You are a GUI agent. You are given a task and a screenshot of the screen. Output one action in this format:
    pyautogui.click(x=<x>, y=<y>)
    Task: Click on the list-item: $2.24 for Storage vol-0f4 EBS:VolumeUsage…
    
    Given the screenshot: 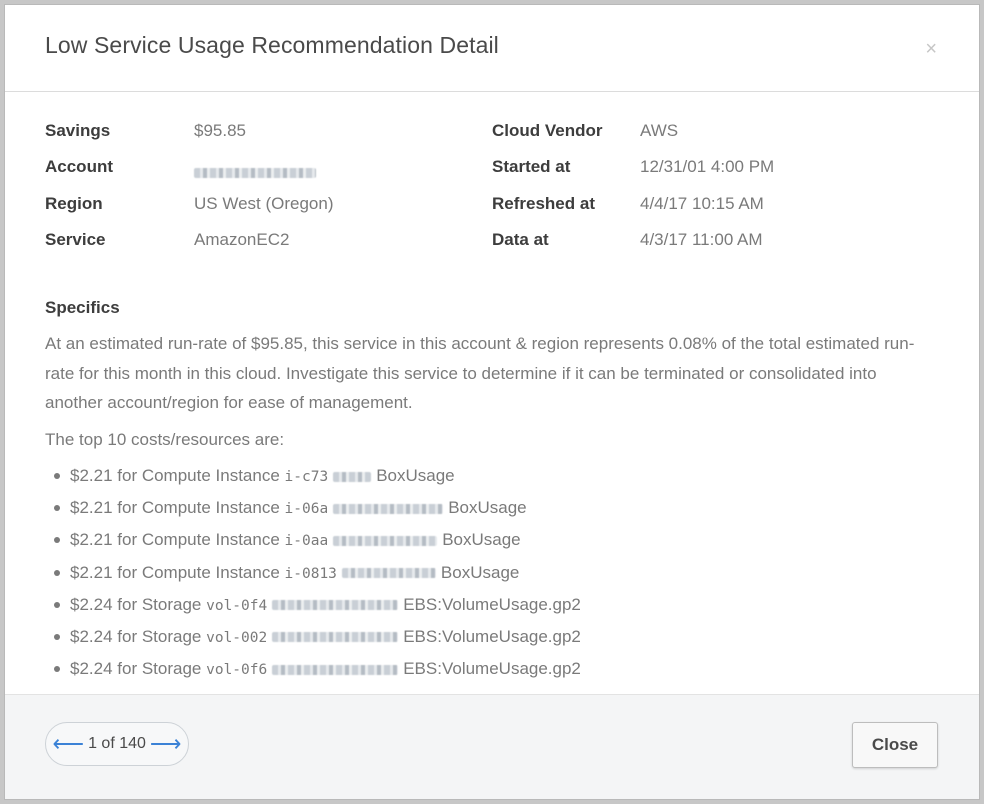 What is the action you would take?
    pyautogui.click(x=313, y=611)
    